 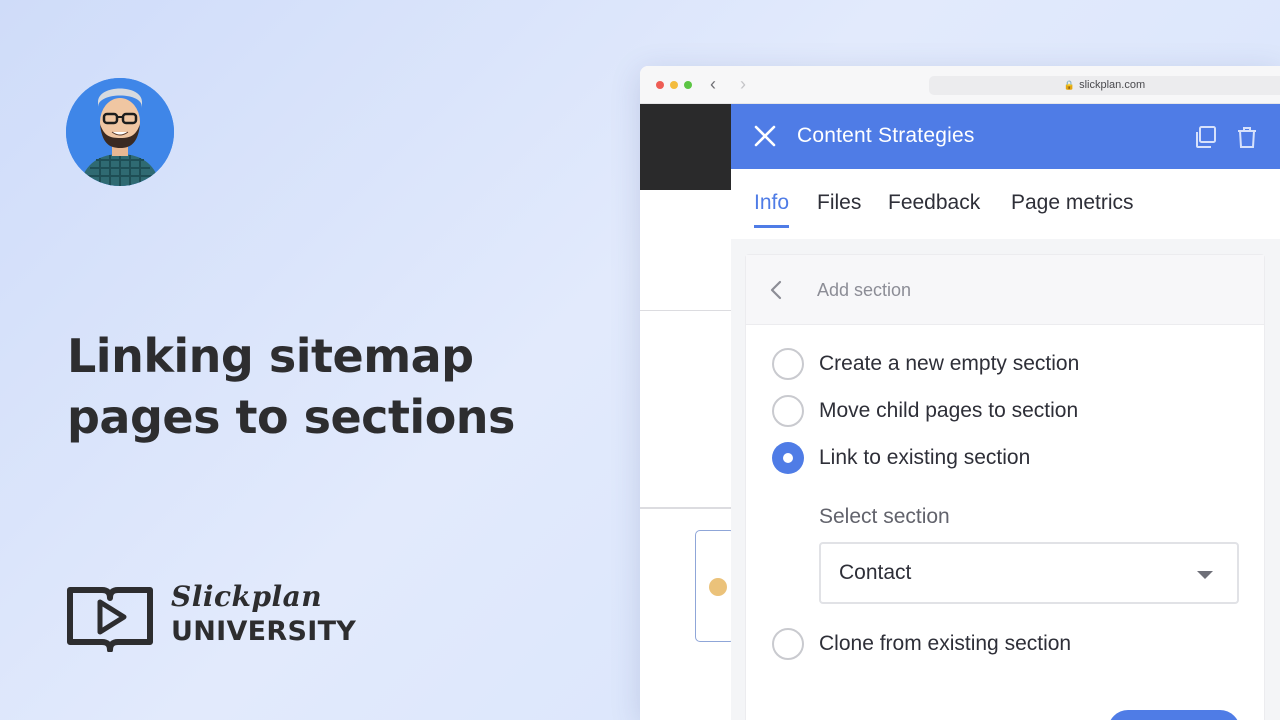 What do you see at coordinates (1247, 137) in the screenshot?
I see `trash-icon` at bounding box center [1247, 137].